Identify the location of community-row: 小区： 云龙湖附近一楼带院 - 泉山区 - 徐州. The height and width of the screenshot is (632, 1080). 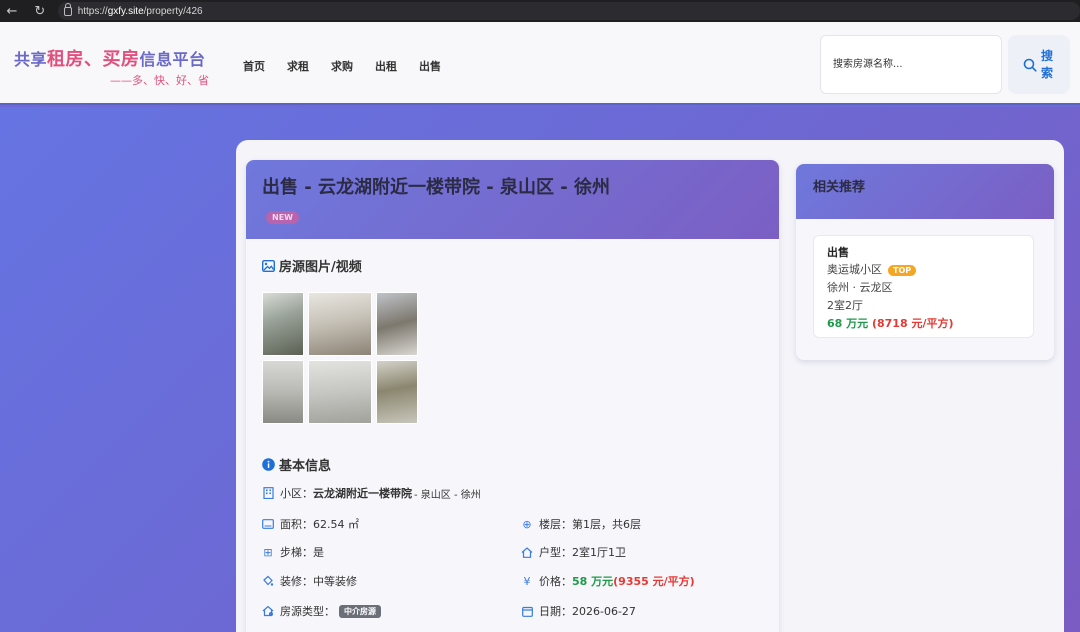
(371, 493).